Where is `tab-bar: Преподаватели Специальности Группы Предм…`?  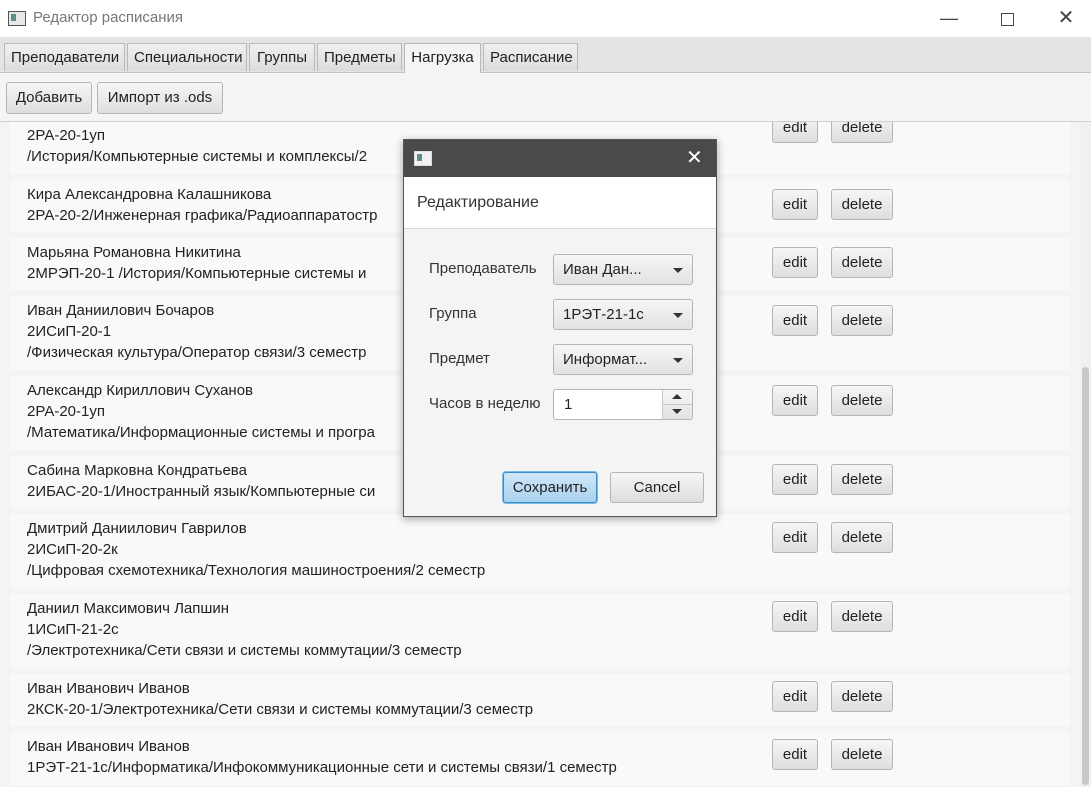
tab-bar: Преподаватели Специальности Группы Предм… is located at coordinates (545, 55).